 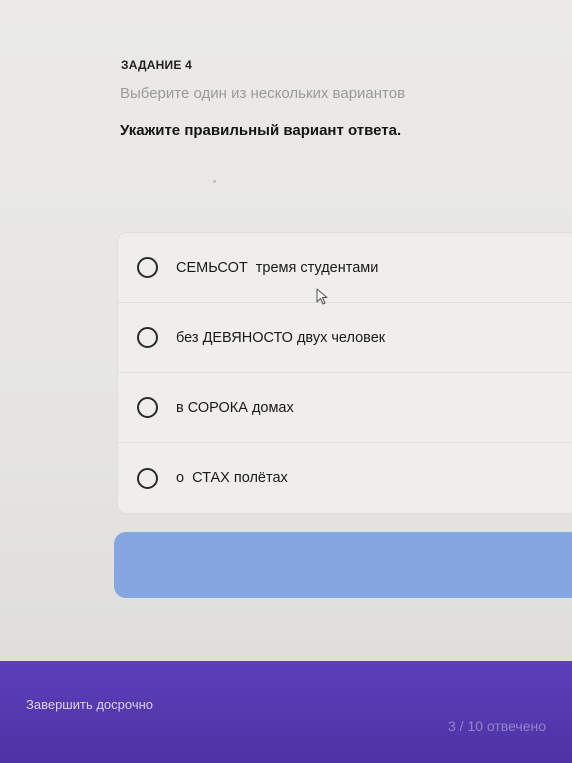 I want to click on answer-button, so click(x=343, y=565).